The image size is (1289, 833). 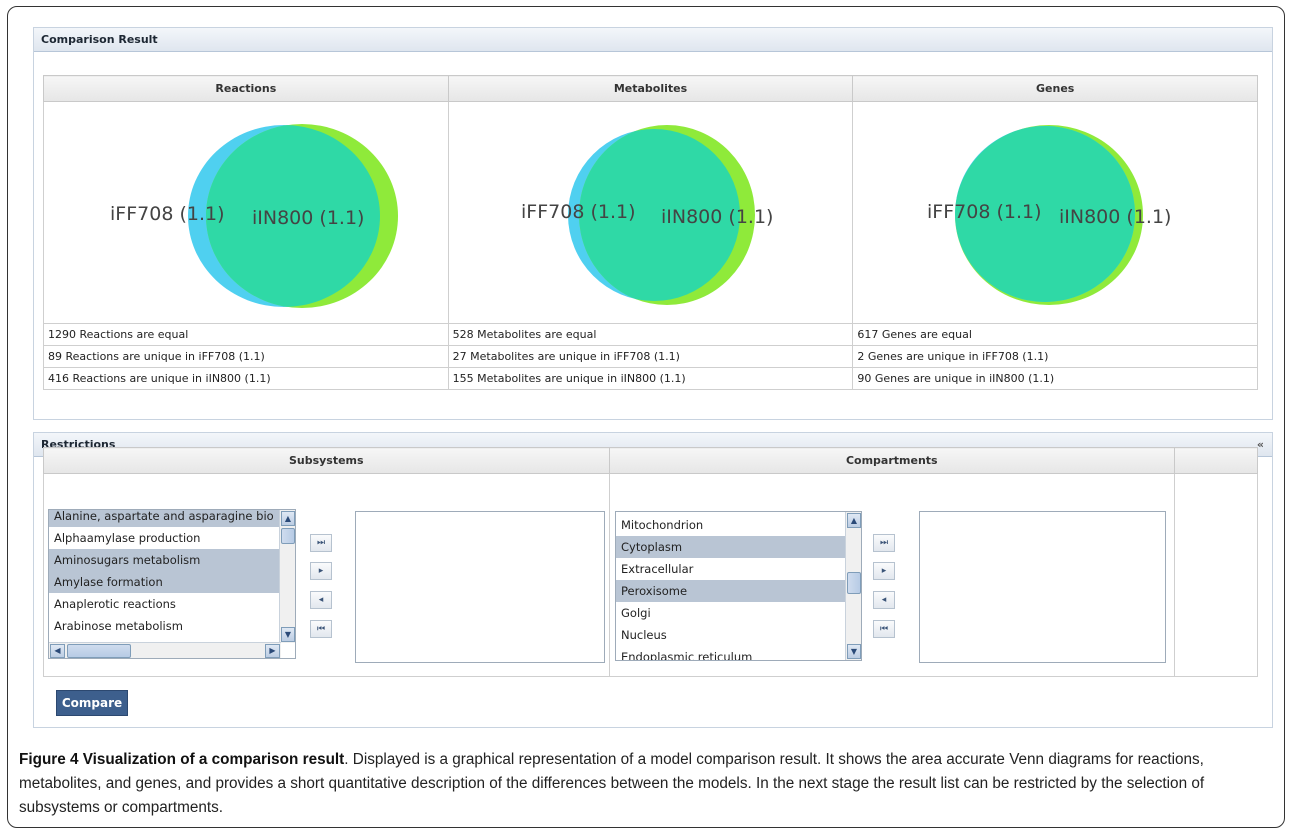 I want to click on venn-diagram-reactions: iFF708 (1.1) iIN800 (1.1), so click(x=254, y=216).